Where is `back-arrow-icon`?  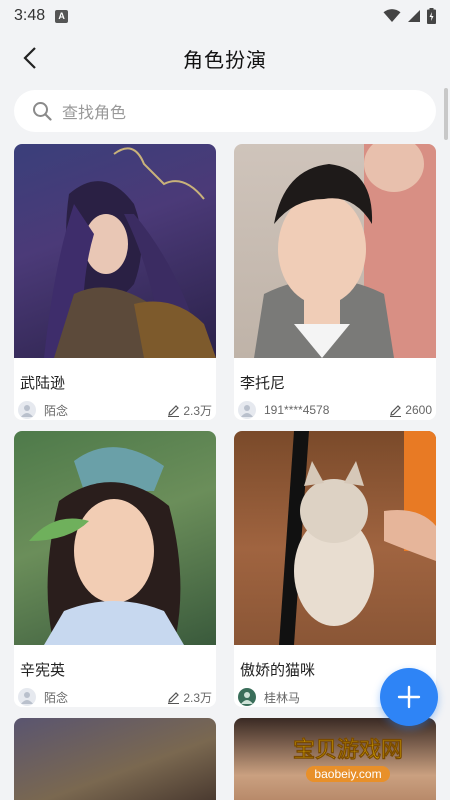
back-arrow-icon is located at coordinates (29, 58).